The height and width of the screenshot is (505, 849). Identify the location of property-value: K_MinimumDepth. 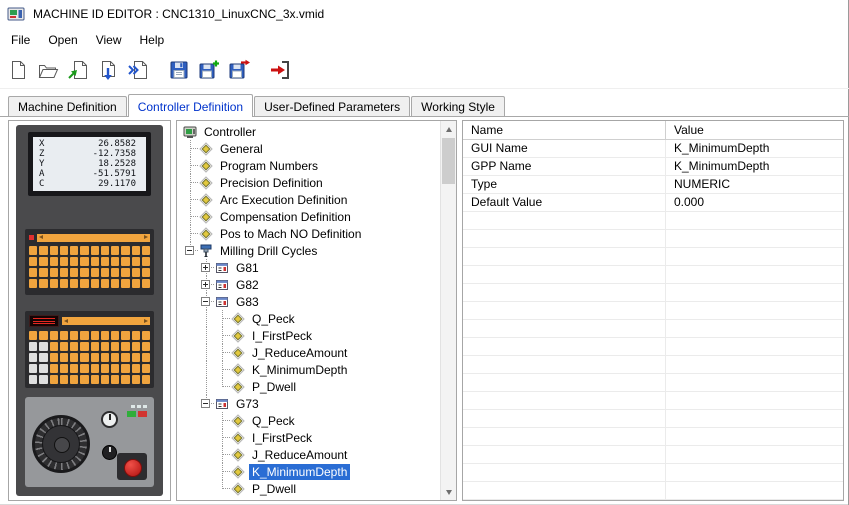
(722, 148).